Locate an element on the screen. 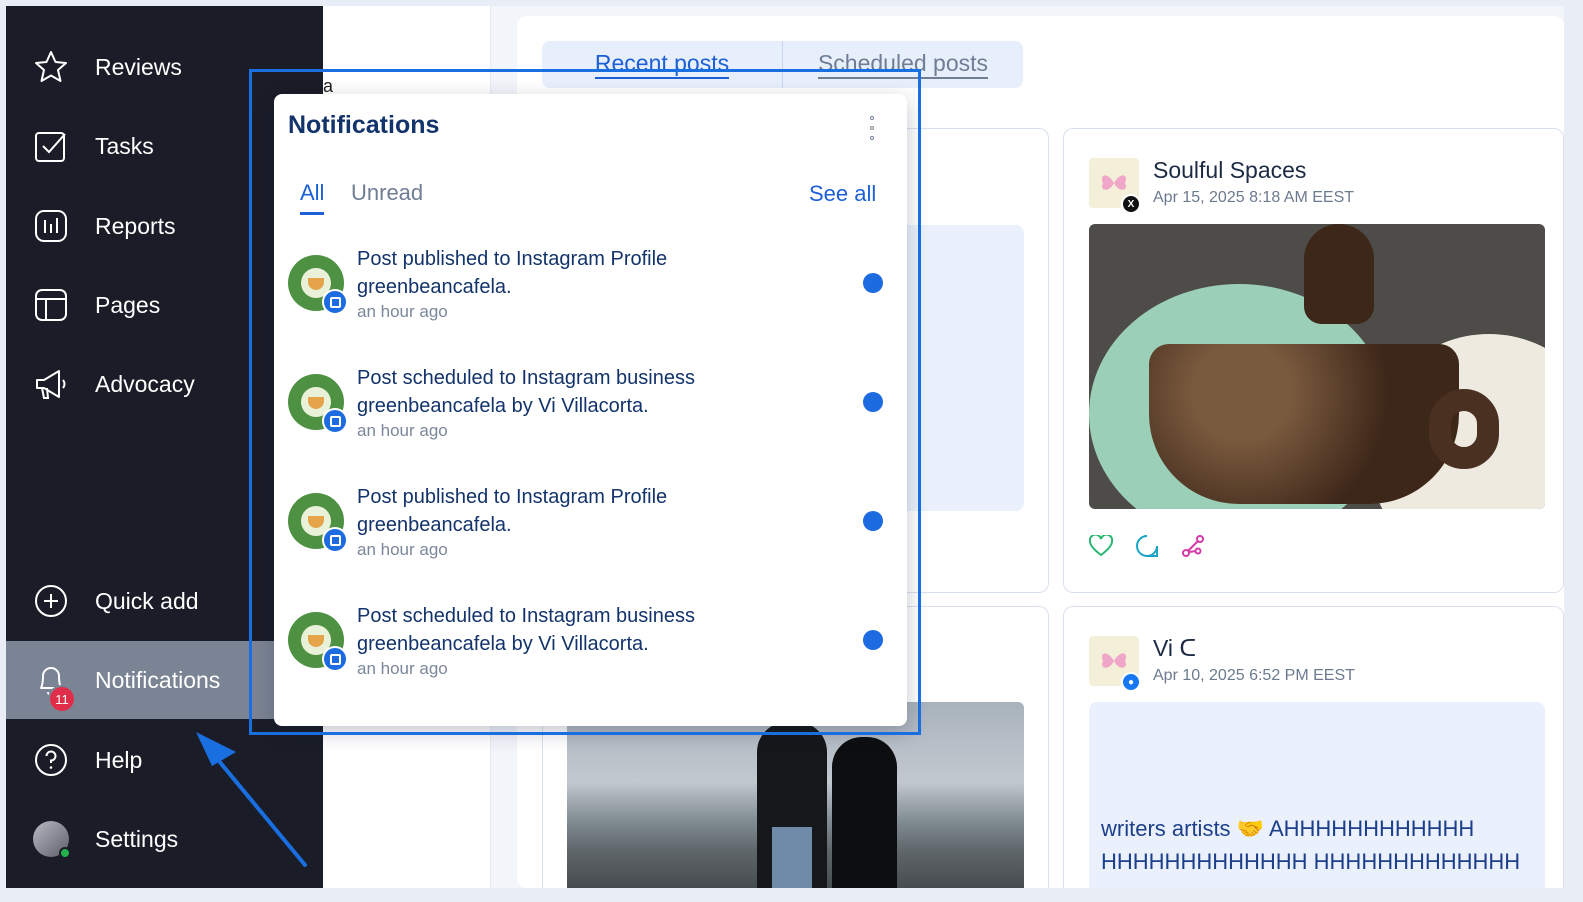 The width and height of the screenshot is (1583, 902). post-date: Apr 15, 2025 8:18 AM EEST is located at coordinates (1254, 197).